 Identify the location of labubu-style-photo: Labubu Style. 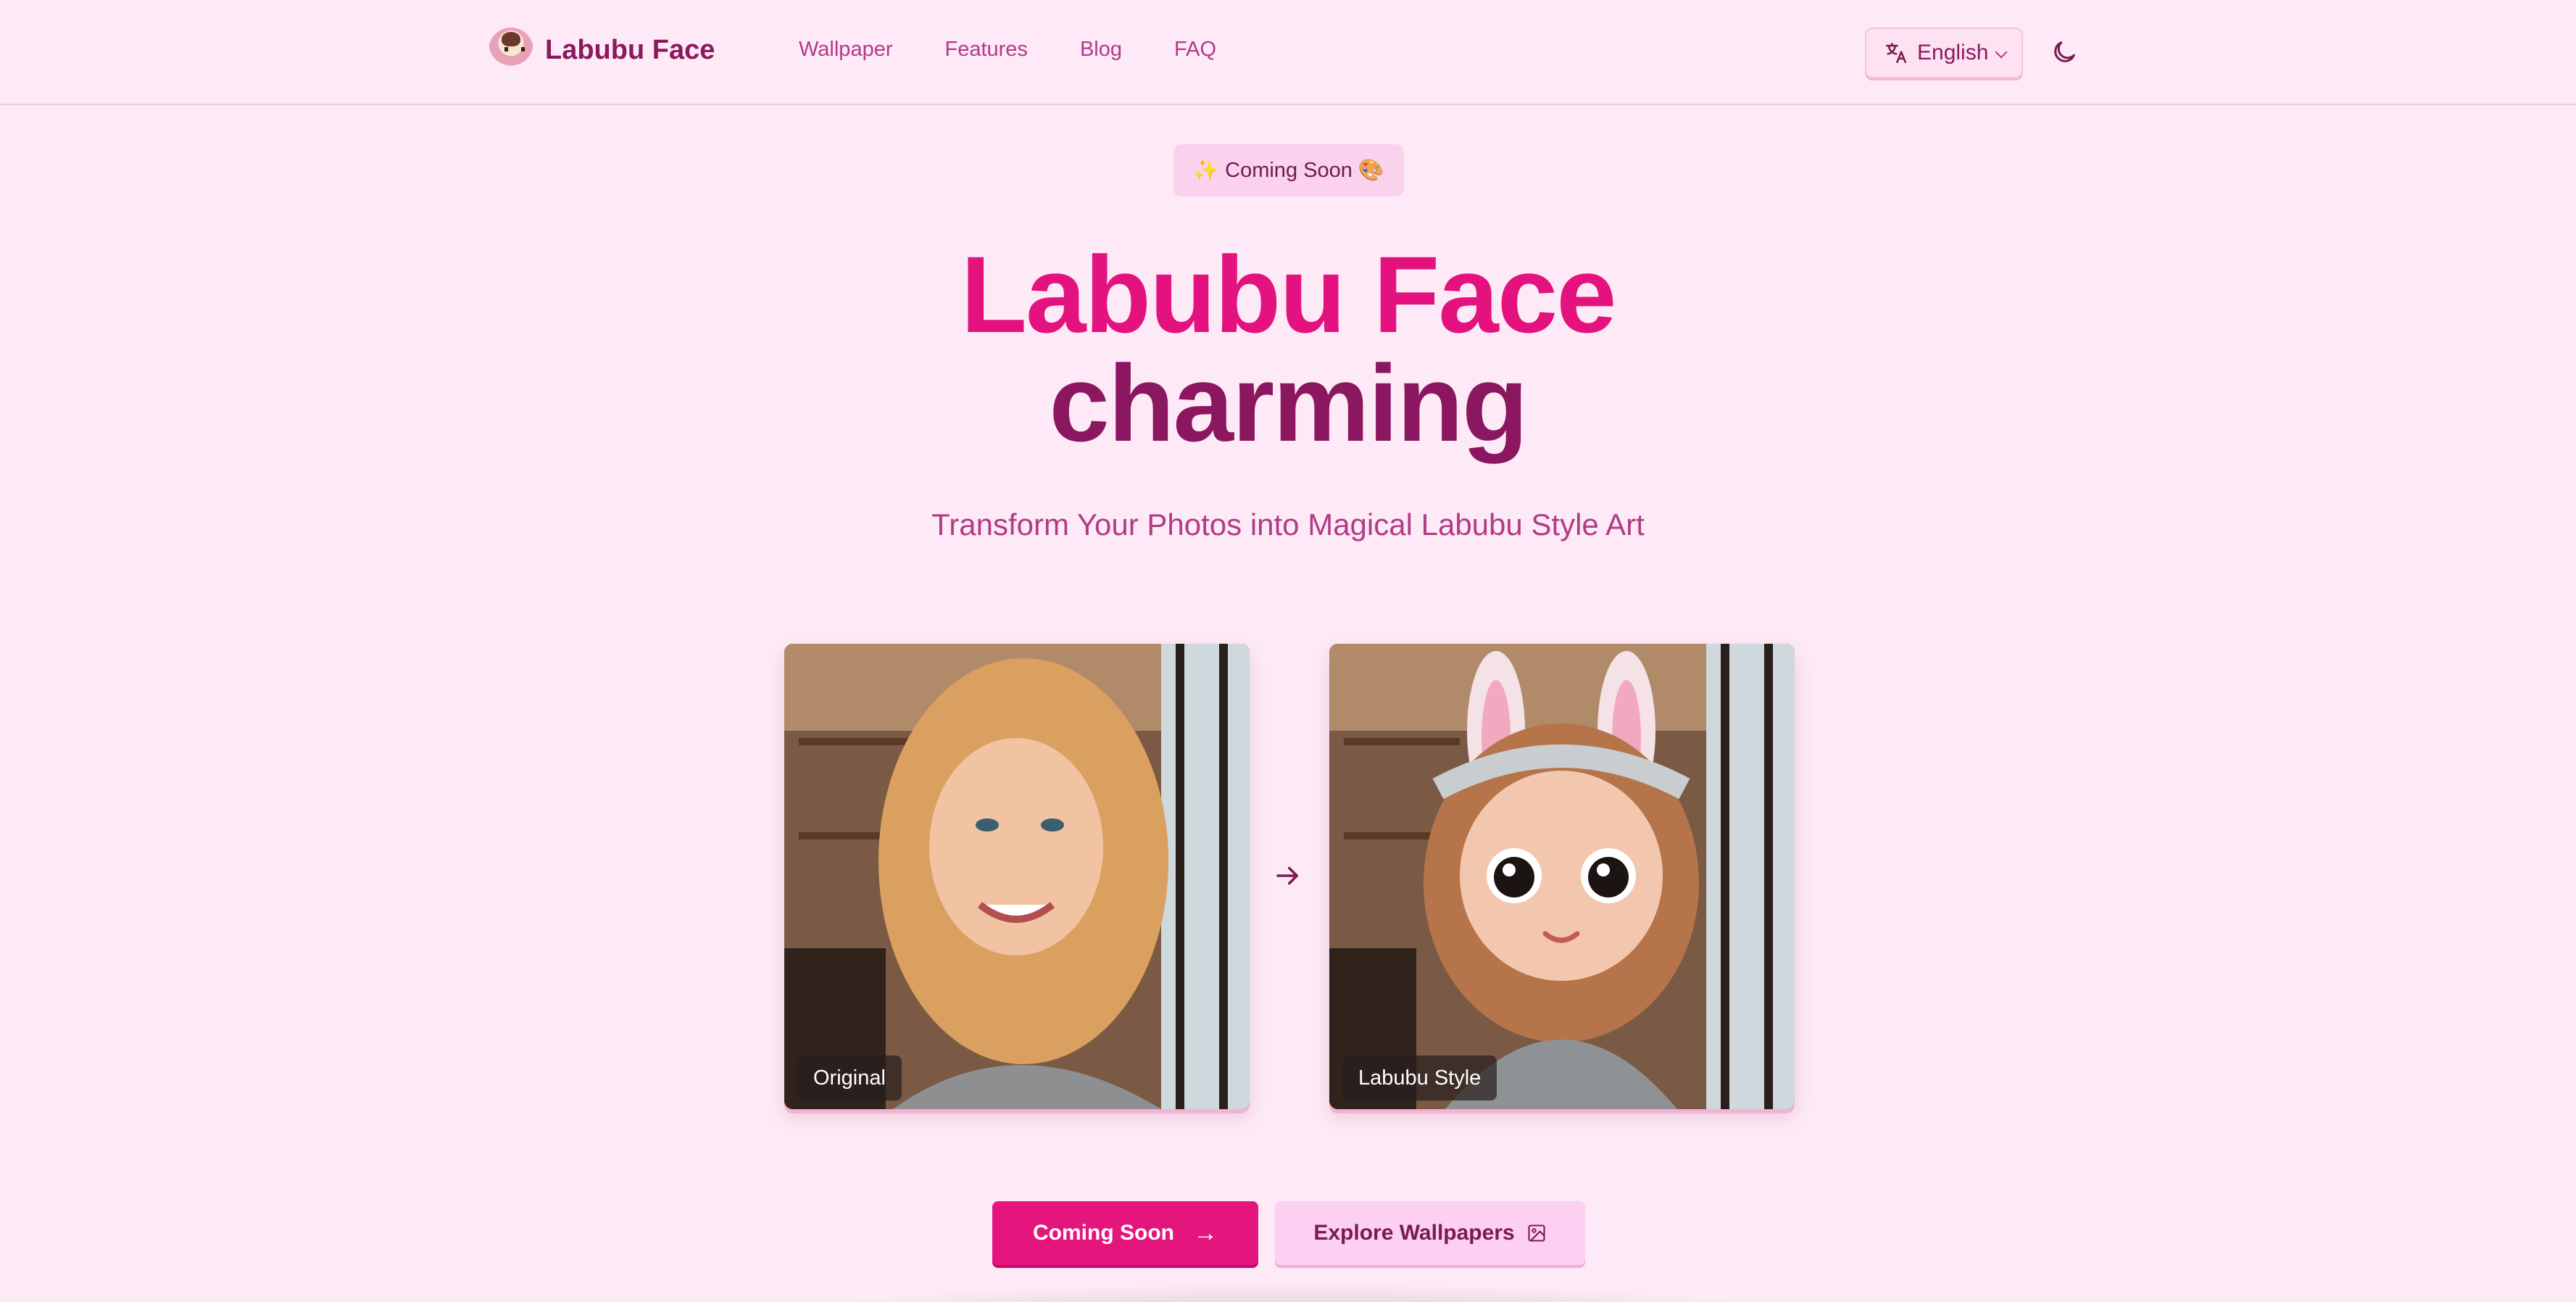
(1562, 876).